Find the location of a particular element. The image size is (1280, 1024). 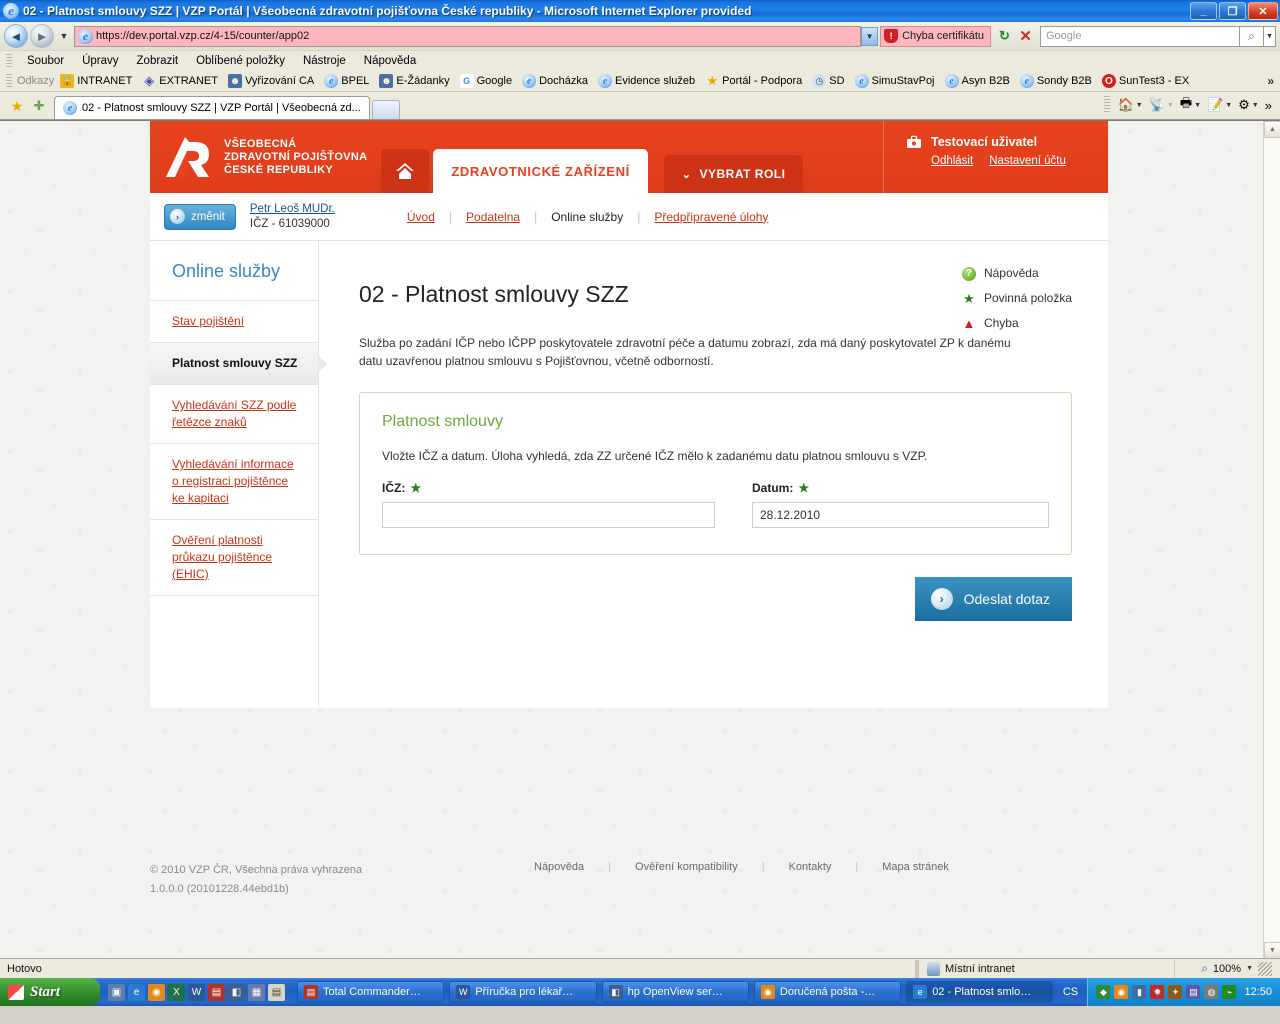

links-grip-handle is located at coordinates (9, 81).